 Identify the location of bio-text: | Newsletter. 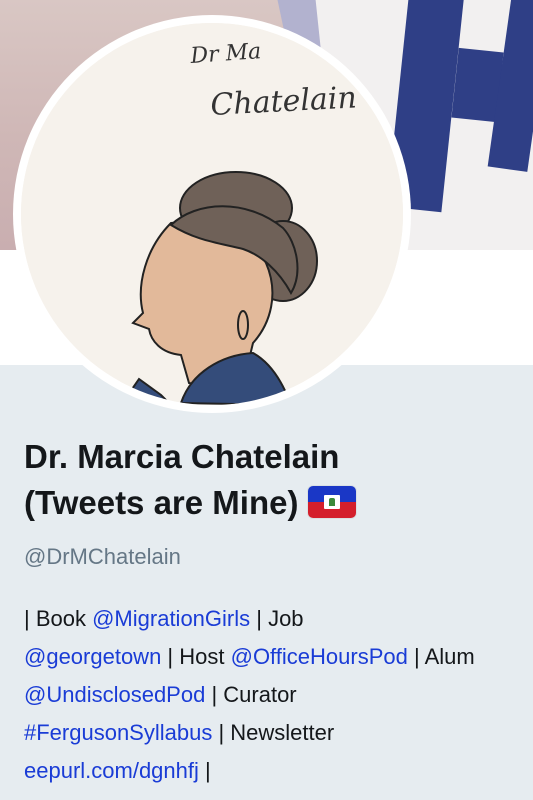
(273, 732).